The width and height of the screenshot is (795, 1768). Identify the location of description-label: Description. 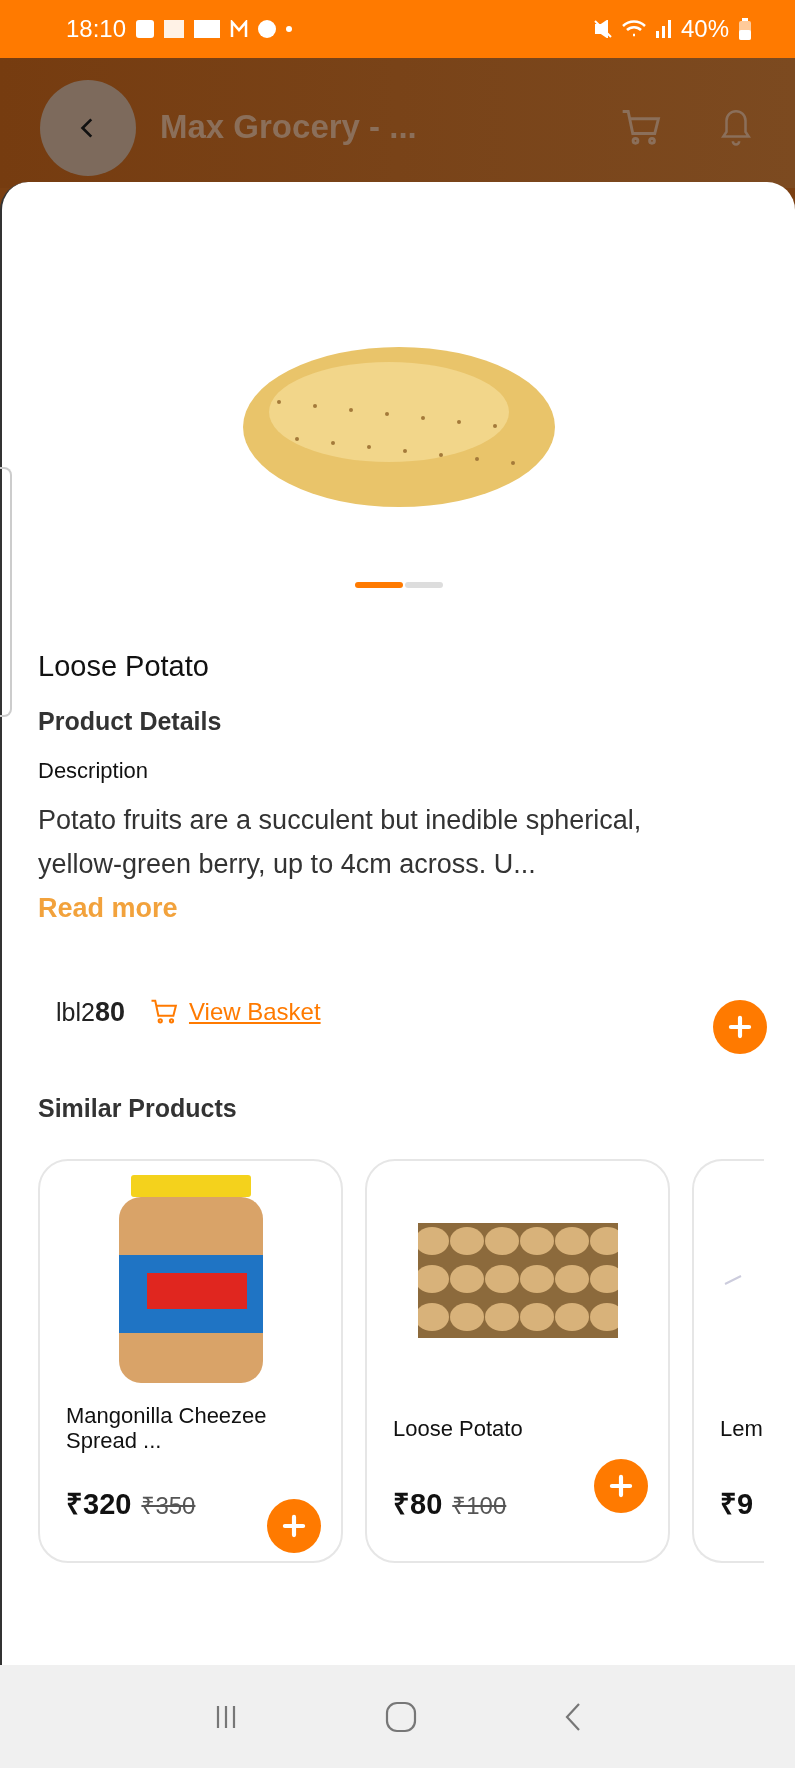
(94, 771).